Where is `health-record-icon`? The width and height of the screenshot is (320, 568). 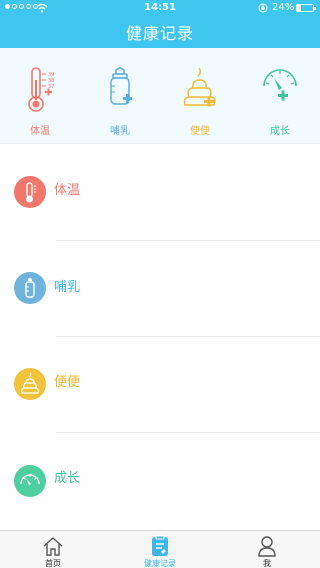 health-record-icon is located at coordinates (160, 545).